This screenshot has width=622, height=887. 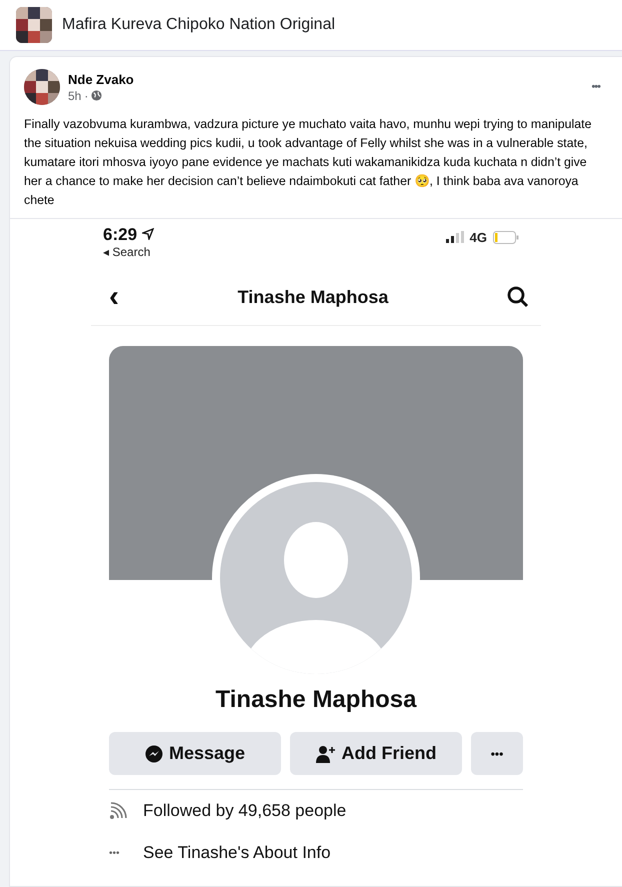 I want to click on message-button: Message, so click(x=195, y=753).